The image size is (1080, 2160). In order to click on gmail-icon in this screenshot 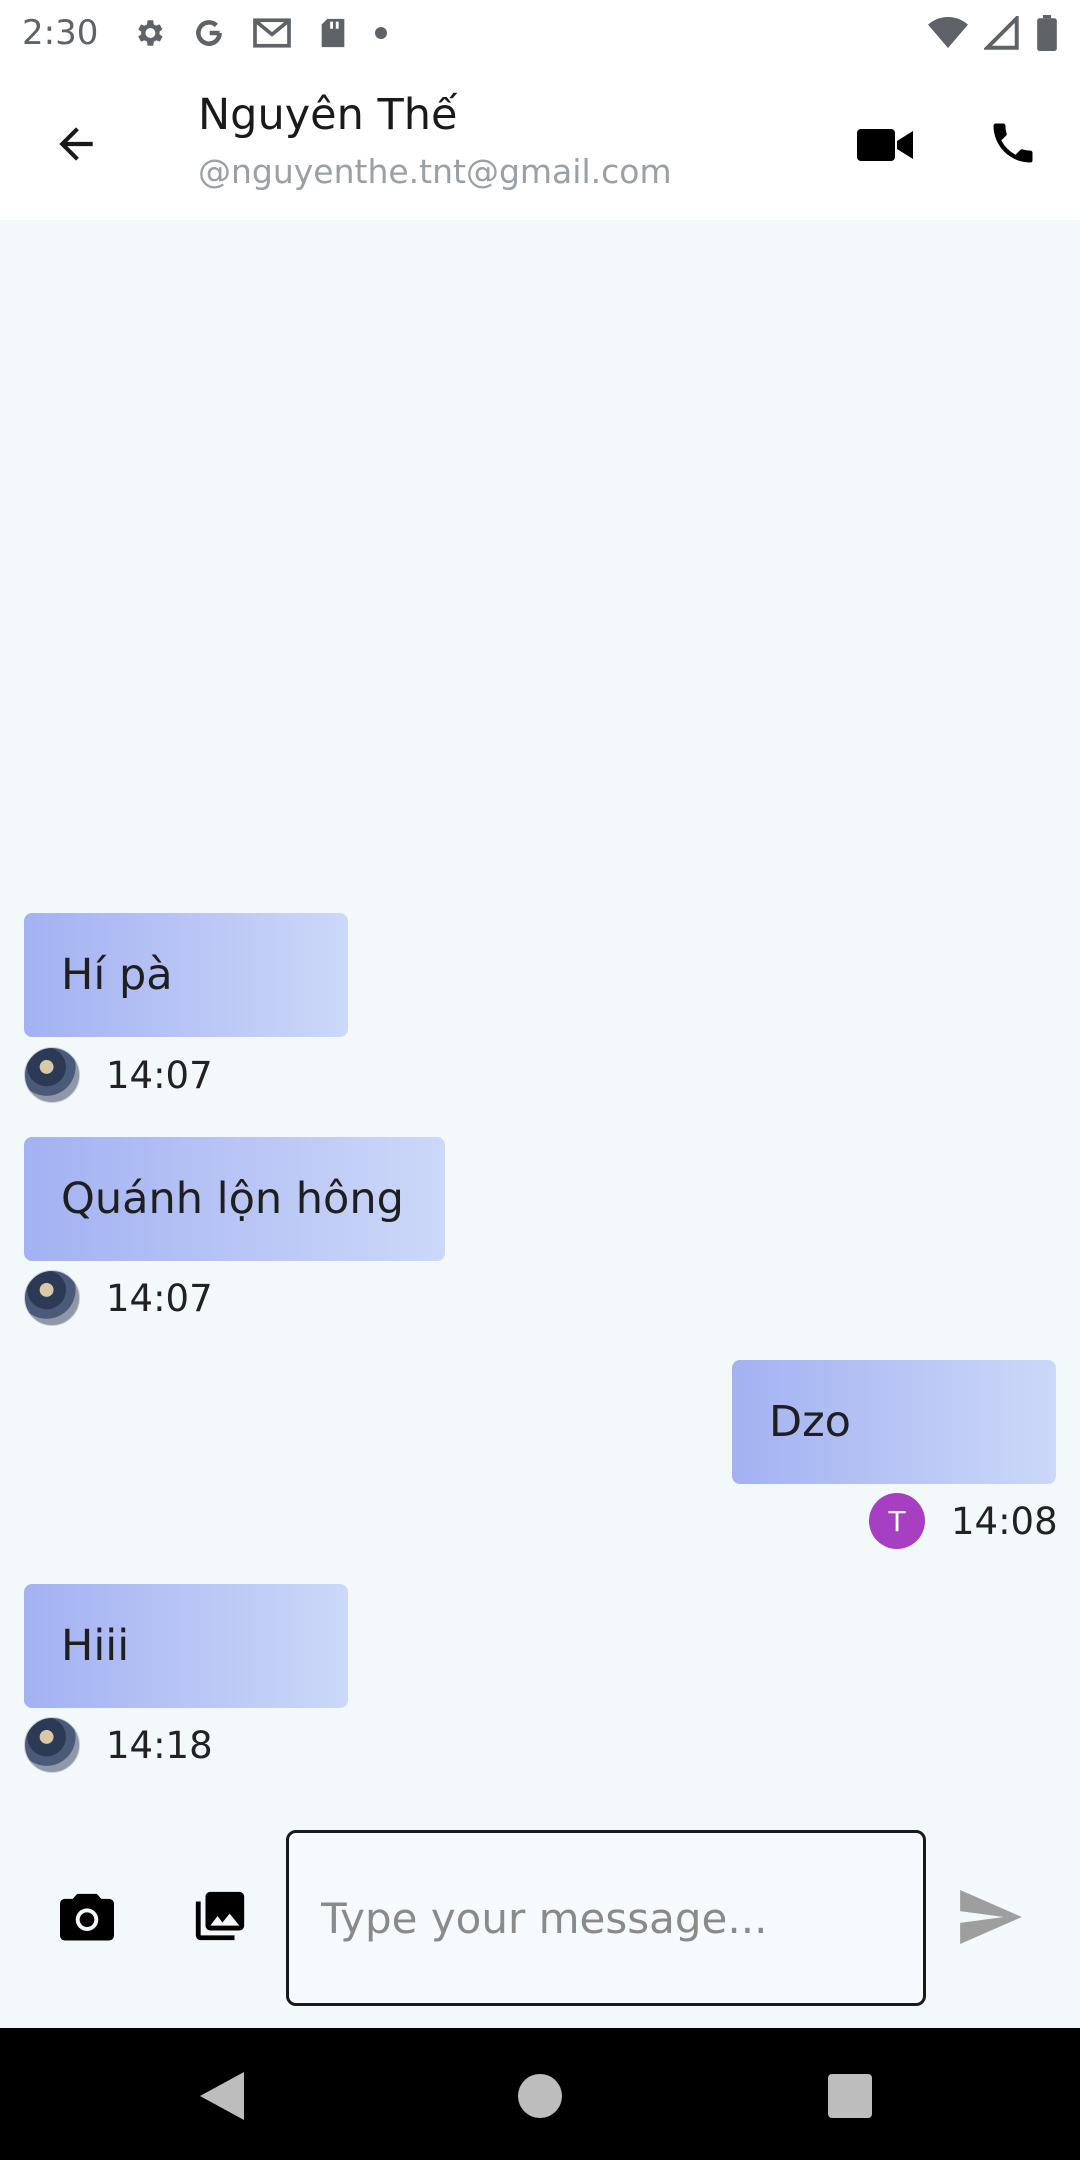, I will do `click(272, 33)`.